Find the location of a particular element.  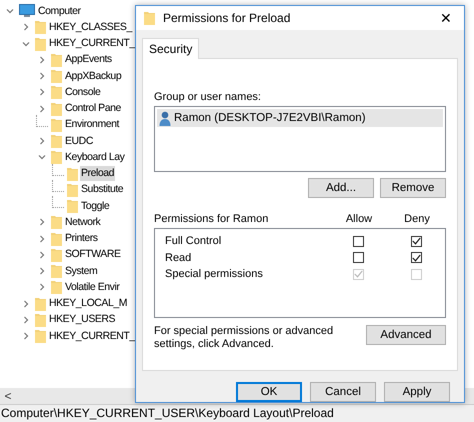

tree-item: HKEY_USERS is located at coordinates (82, 320).